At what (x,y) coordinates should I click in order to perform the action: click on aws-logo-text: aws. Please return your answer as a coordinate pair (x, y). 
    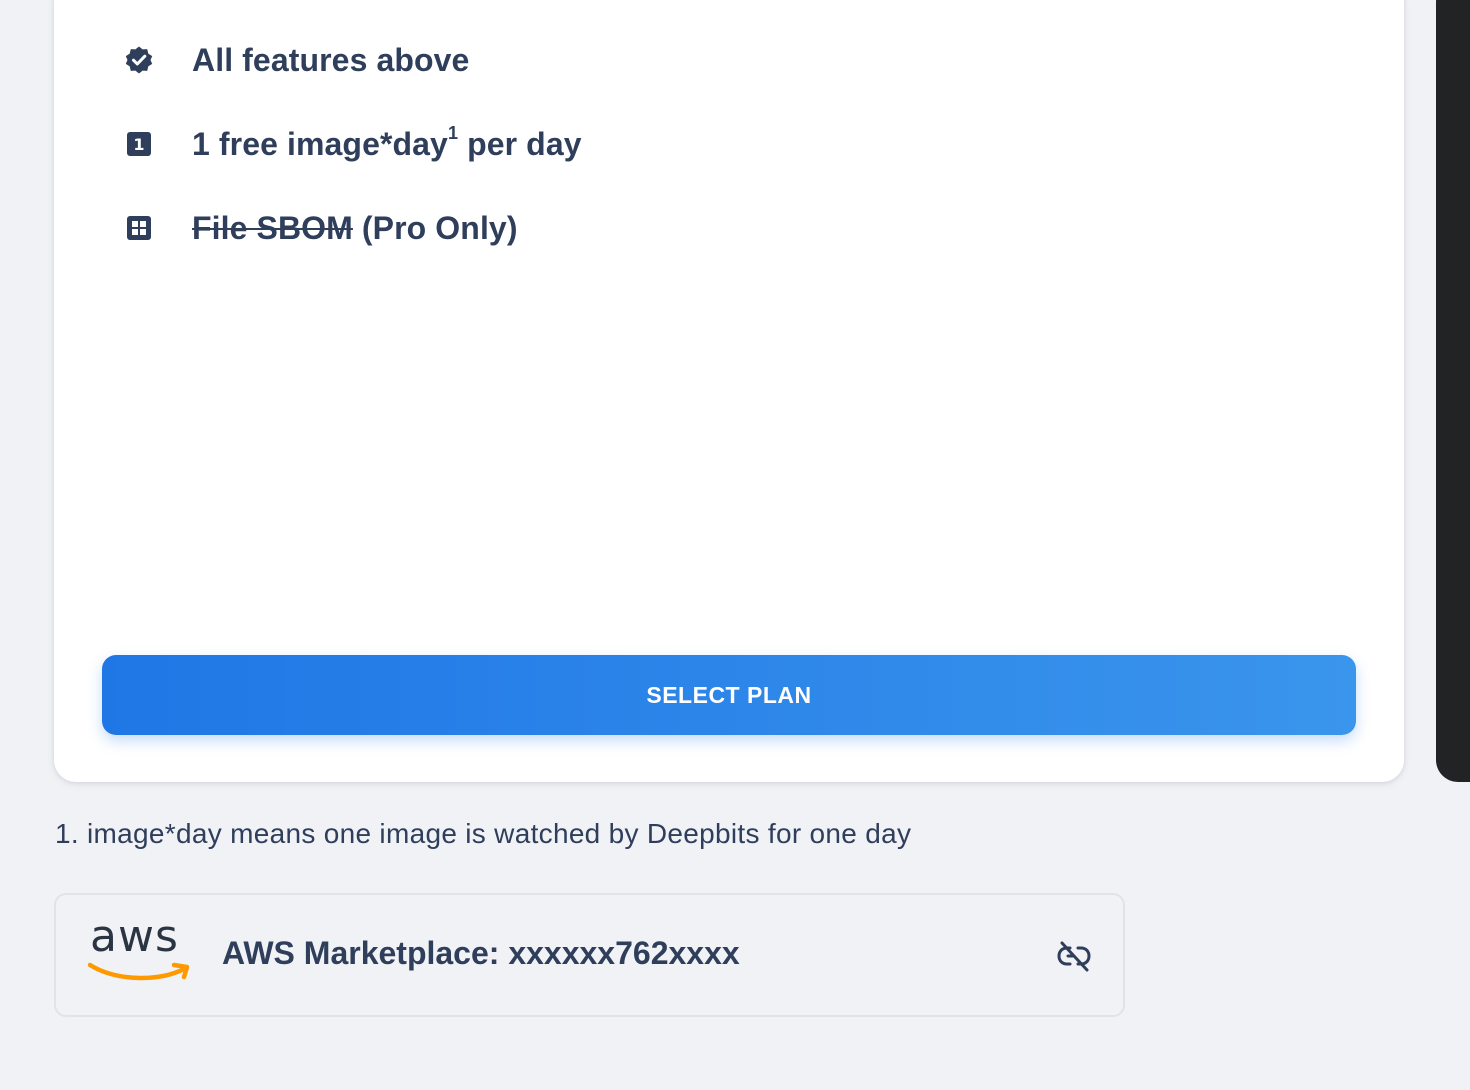
    Looking at the image, I should click on (134, 936).